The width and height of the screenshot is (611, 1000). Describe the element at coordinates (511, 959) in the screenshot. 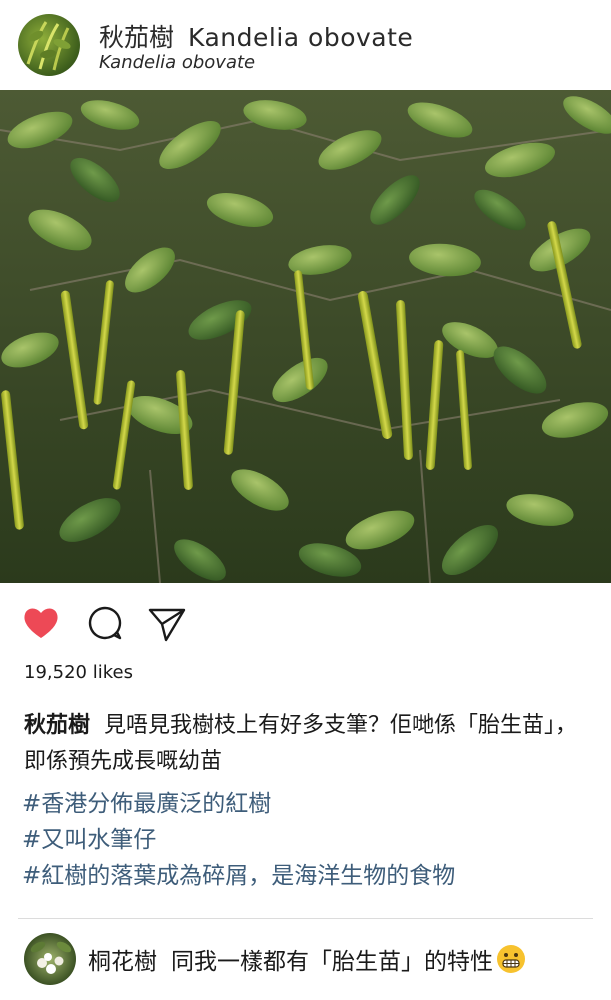

I see `grimacing-face-emoji` at that location.